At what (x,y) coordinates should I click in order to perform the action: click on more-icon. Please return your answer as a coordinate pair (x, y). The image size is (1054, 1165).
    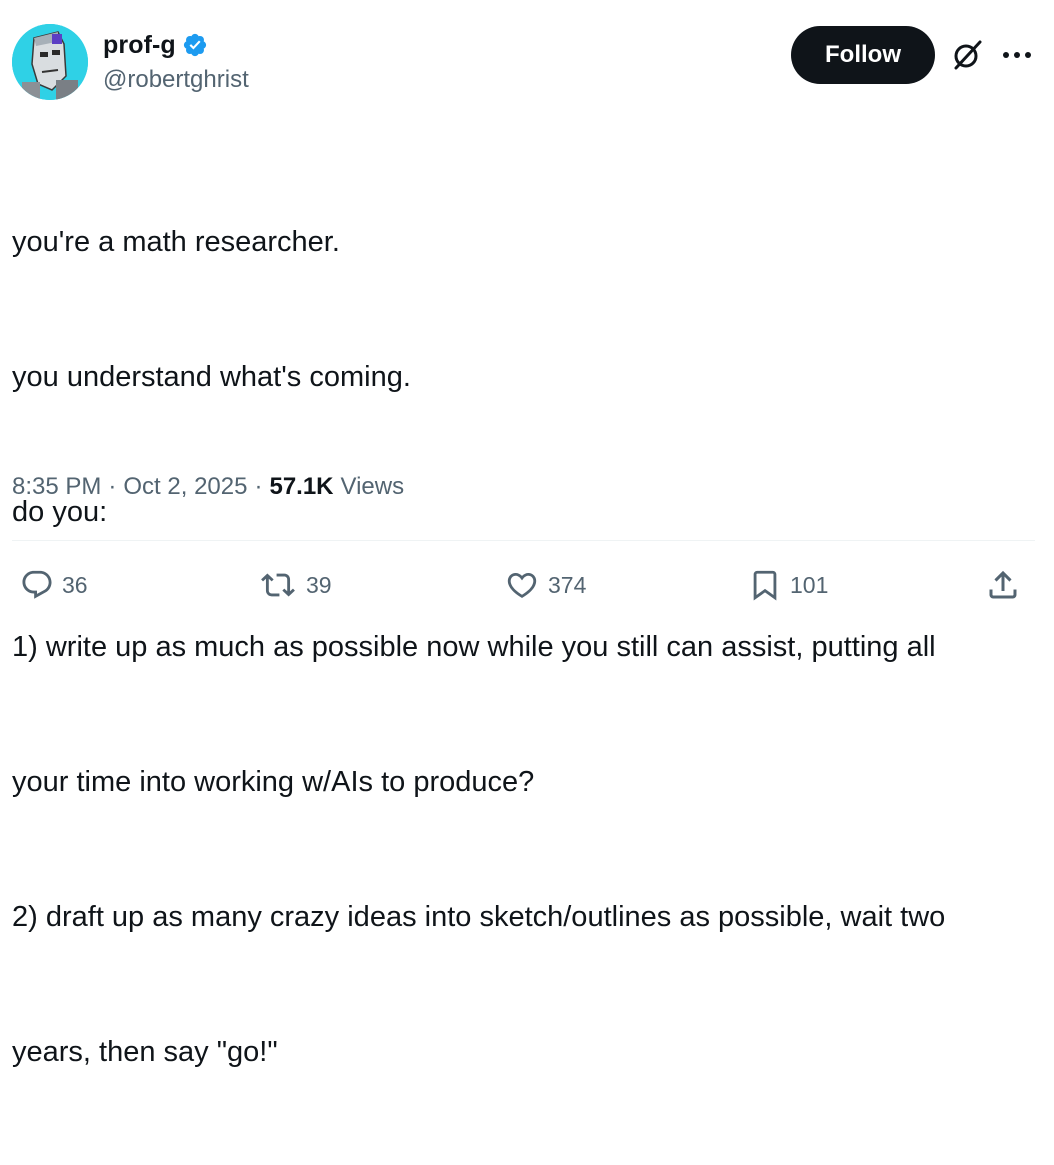
    Looking at the image, I should click on (1017, 55).